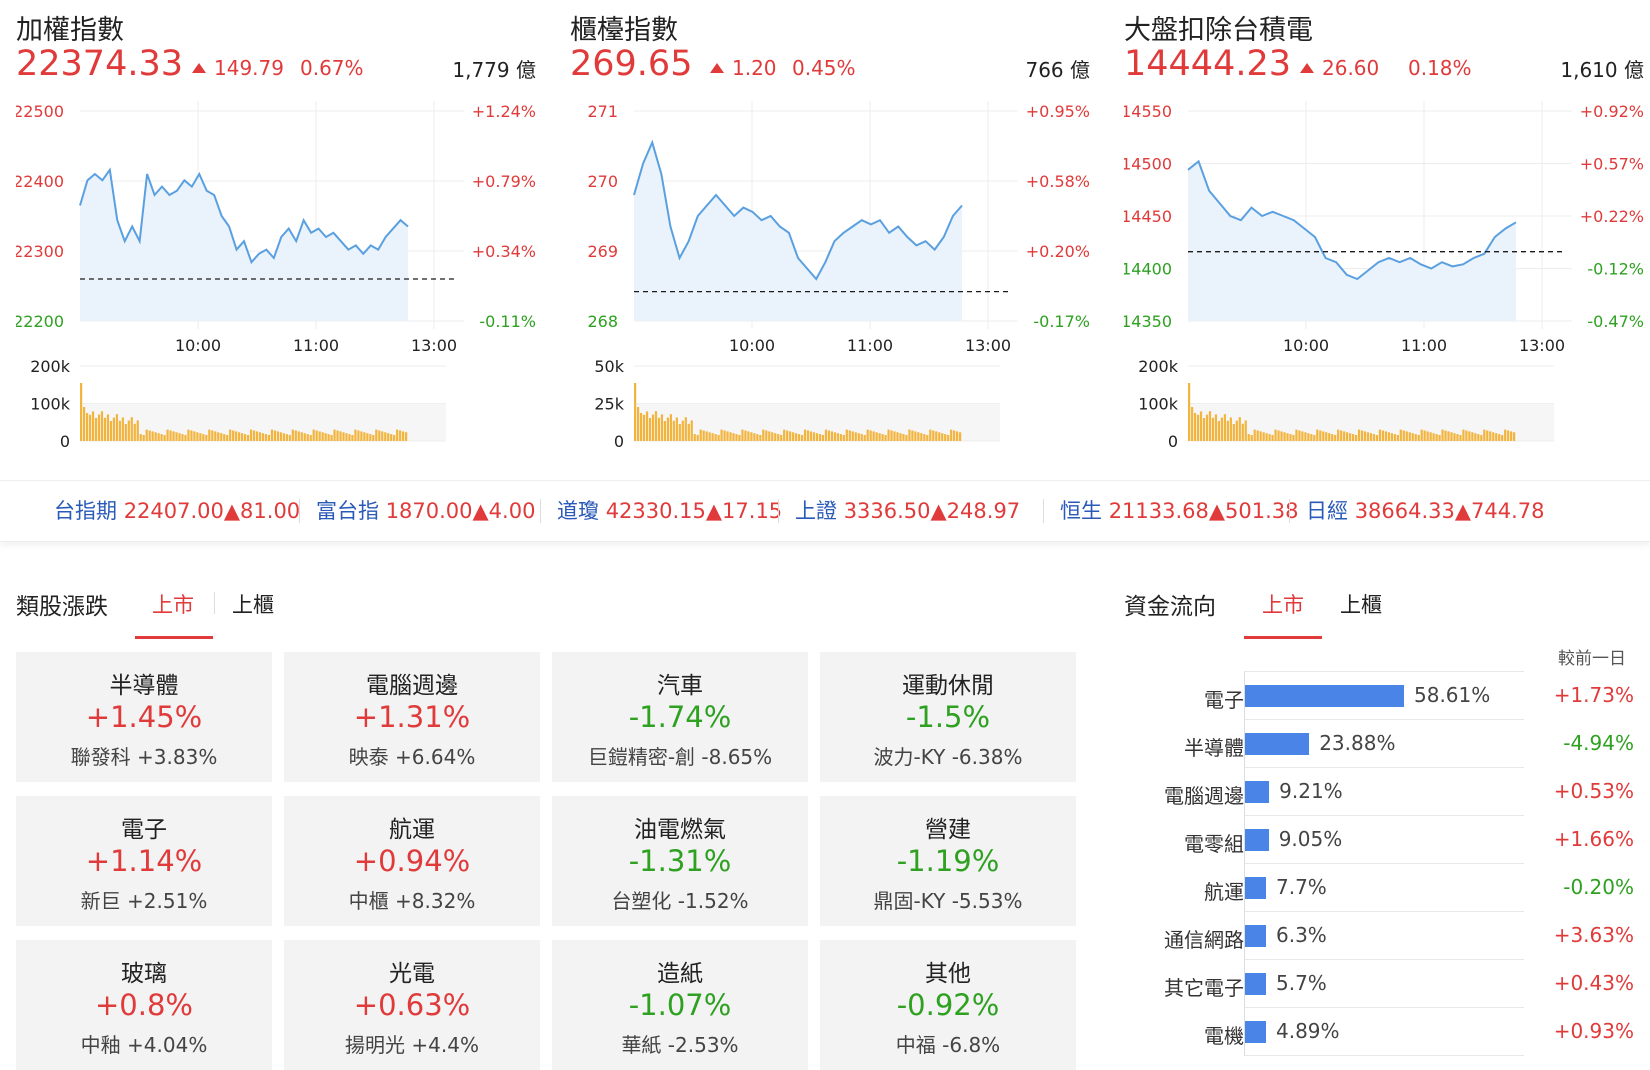  What do you see at coordinates (1361, 604) in the screenshot?
I see `tab-fund-otc: 上櫃` at bounding box center [1361, 604].